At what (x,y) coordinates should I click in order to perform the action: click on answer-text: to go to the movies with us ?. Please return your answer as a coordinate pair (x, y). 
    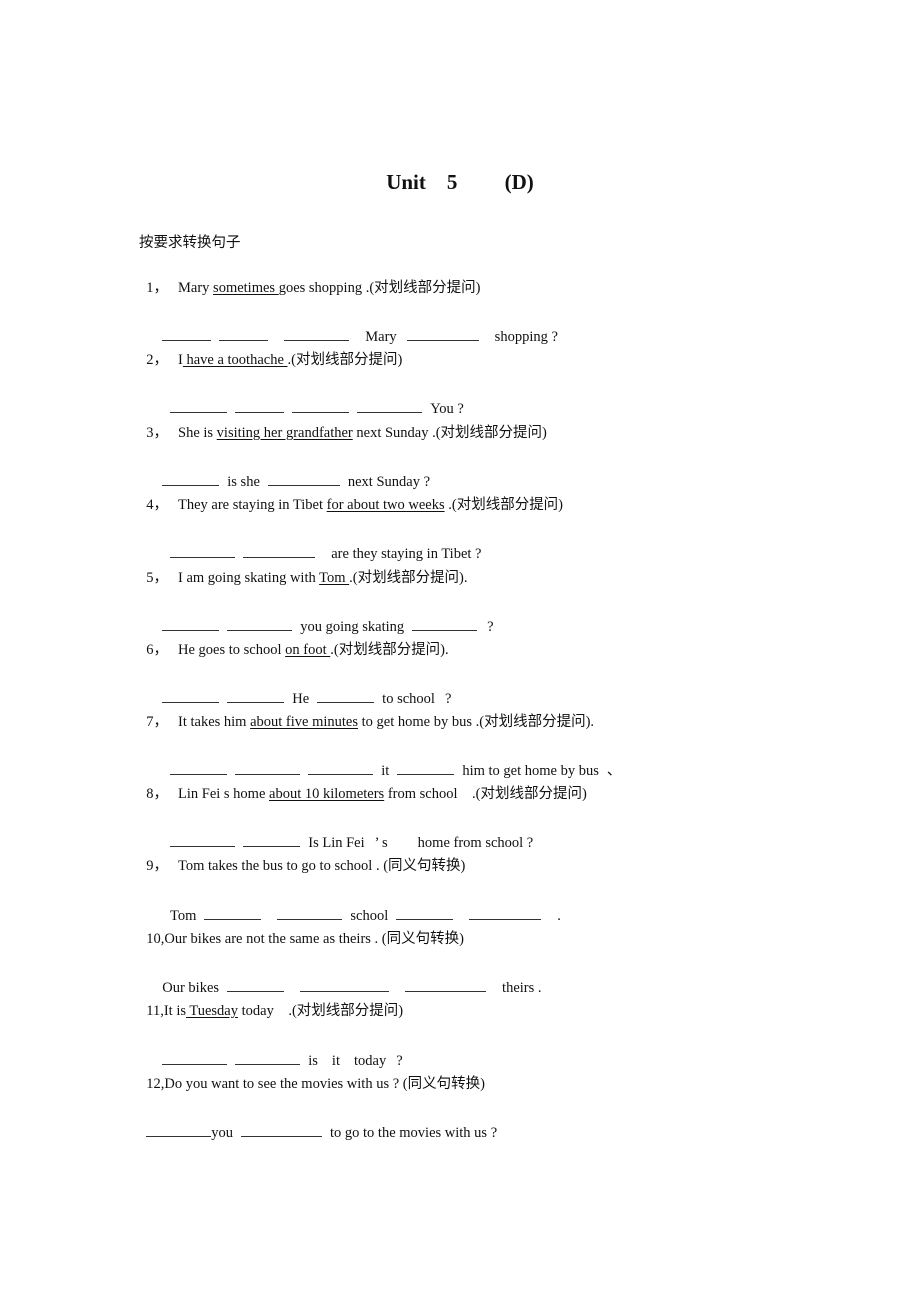
    Looking at the image, I should click on (414, 1133).